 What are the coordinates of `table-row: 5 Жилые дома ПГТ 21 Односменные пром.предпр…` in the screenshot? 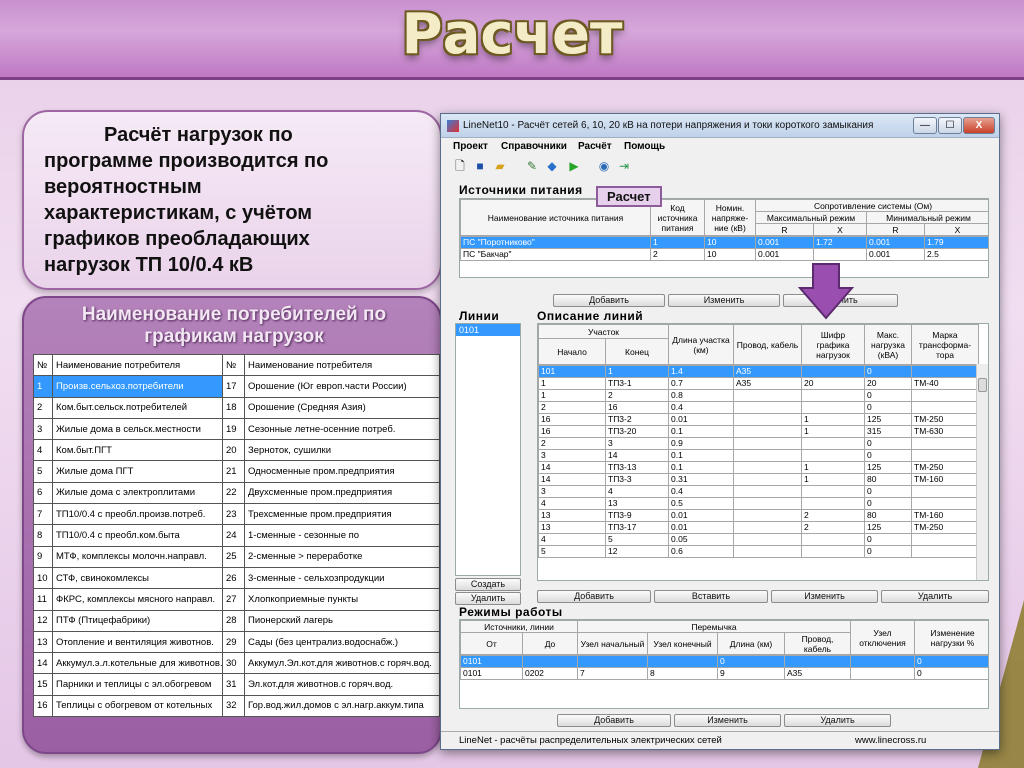 It's located at (236, 471).